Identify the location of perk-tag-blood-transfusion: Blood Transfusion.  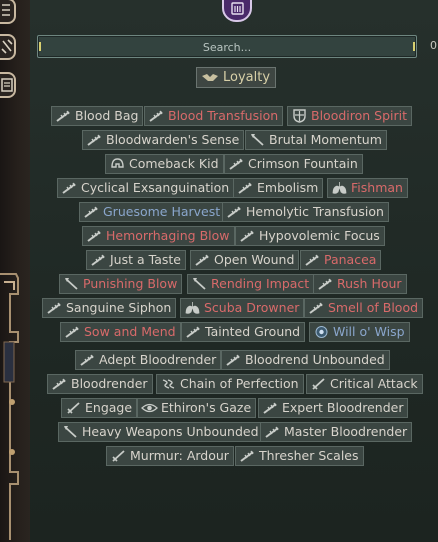
(214, 116).